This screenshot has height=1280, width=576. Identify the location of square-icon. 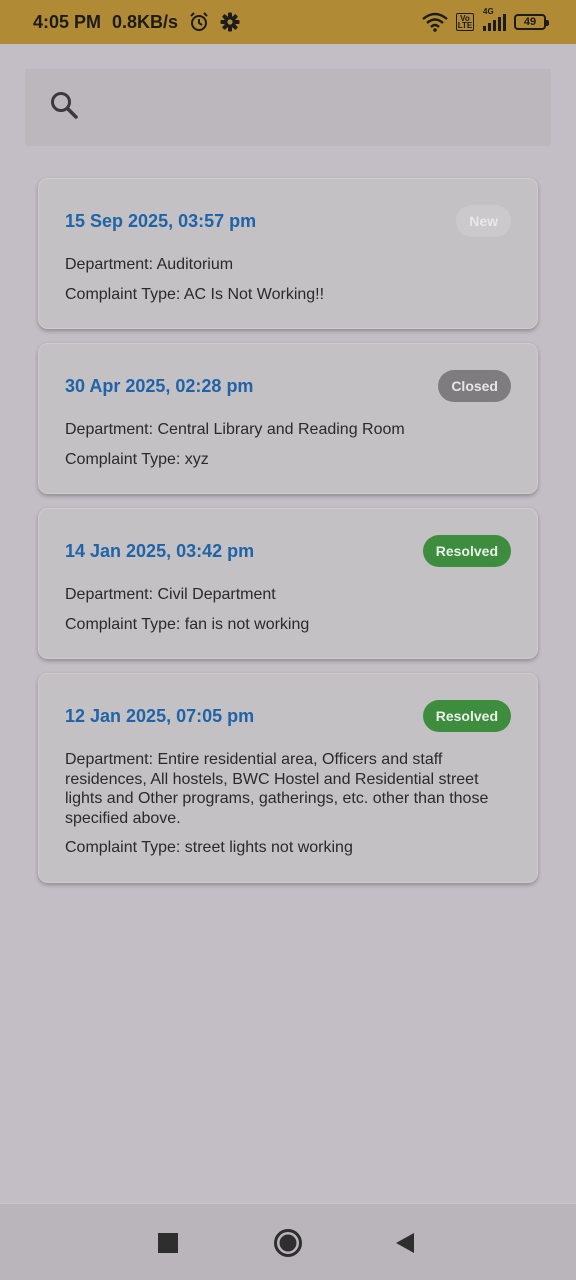
(168, 1245).